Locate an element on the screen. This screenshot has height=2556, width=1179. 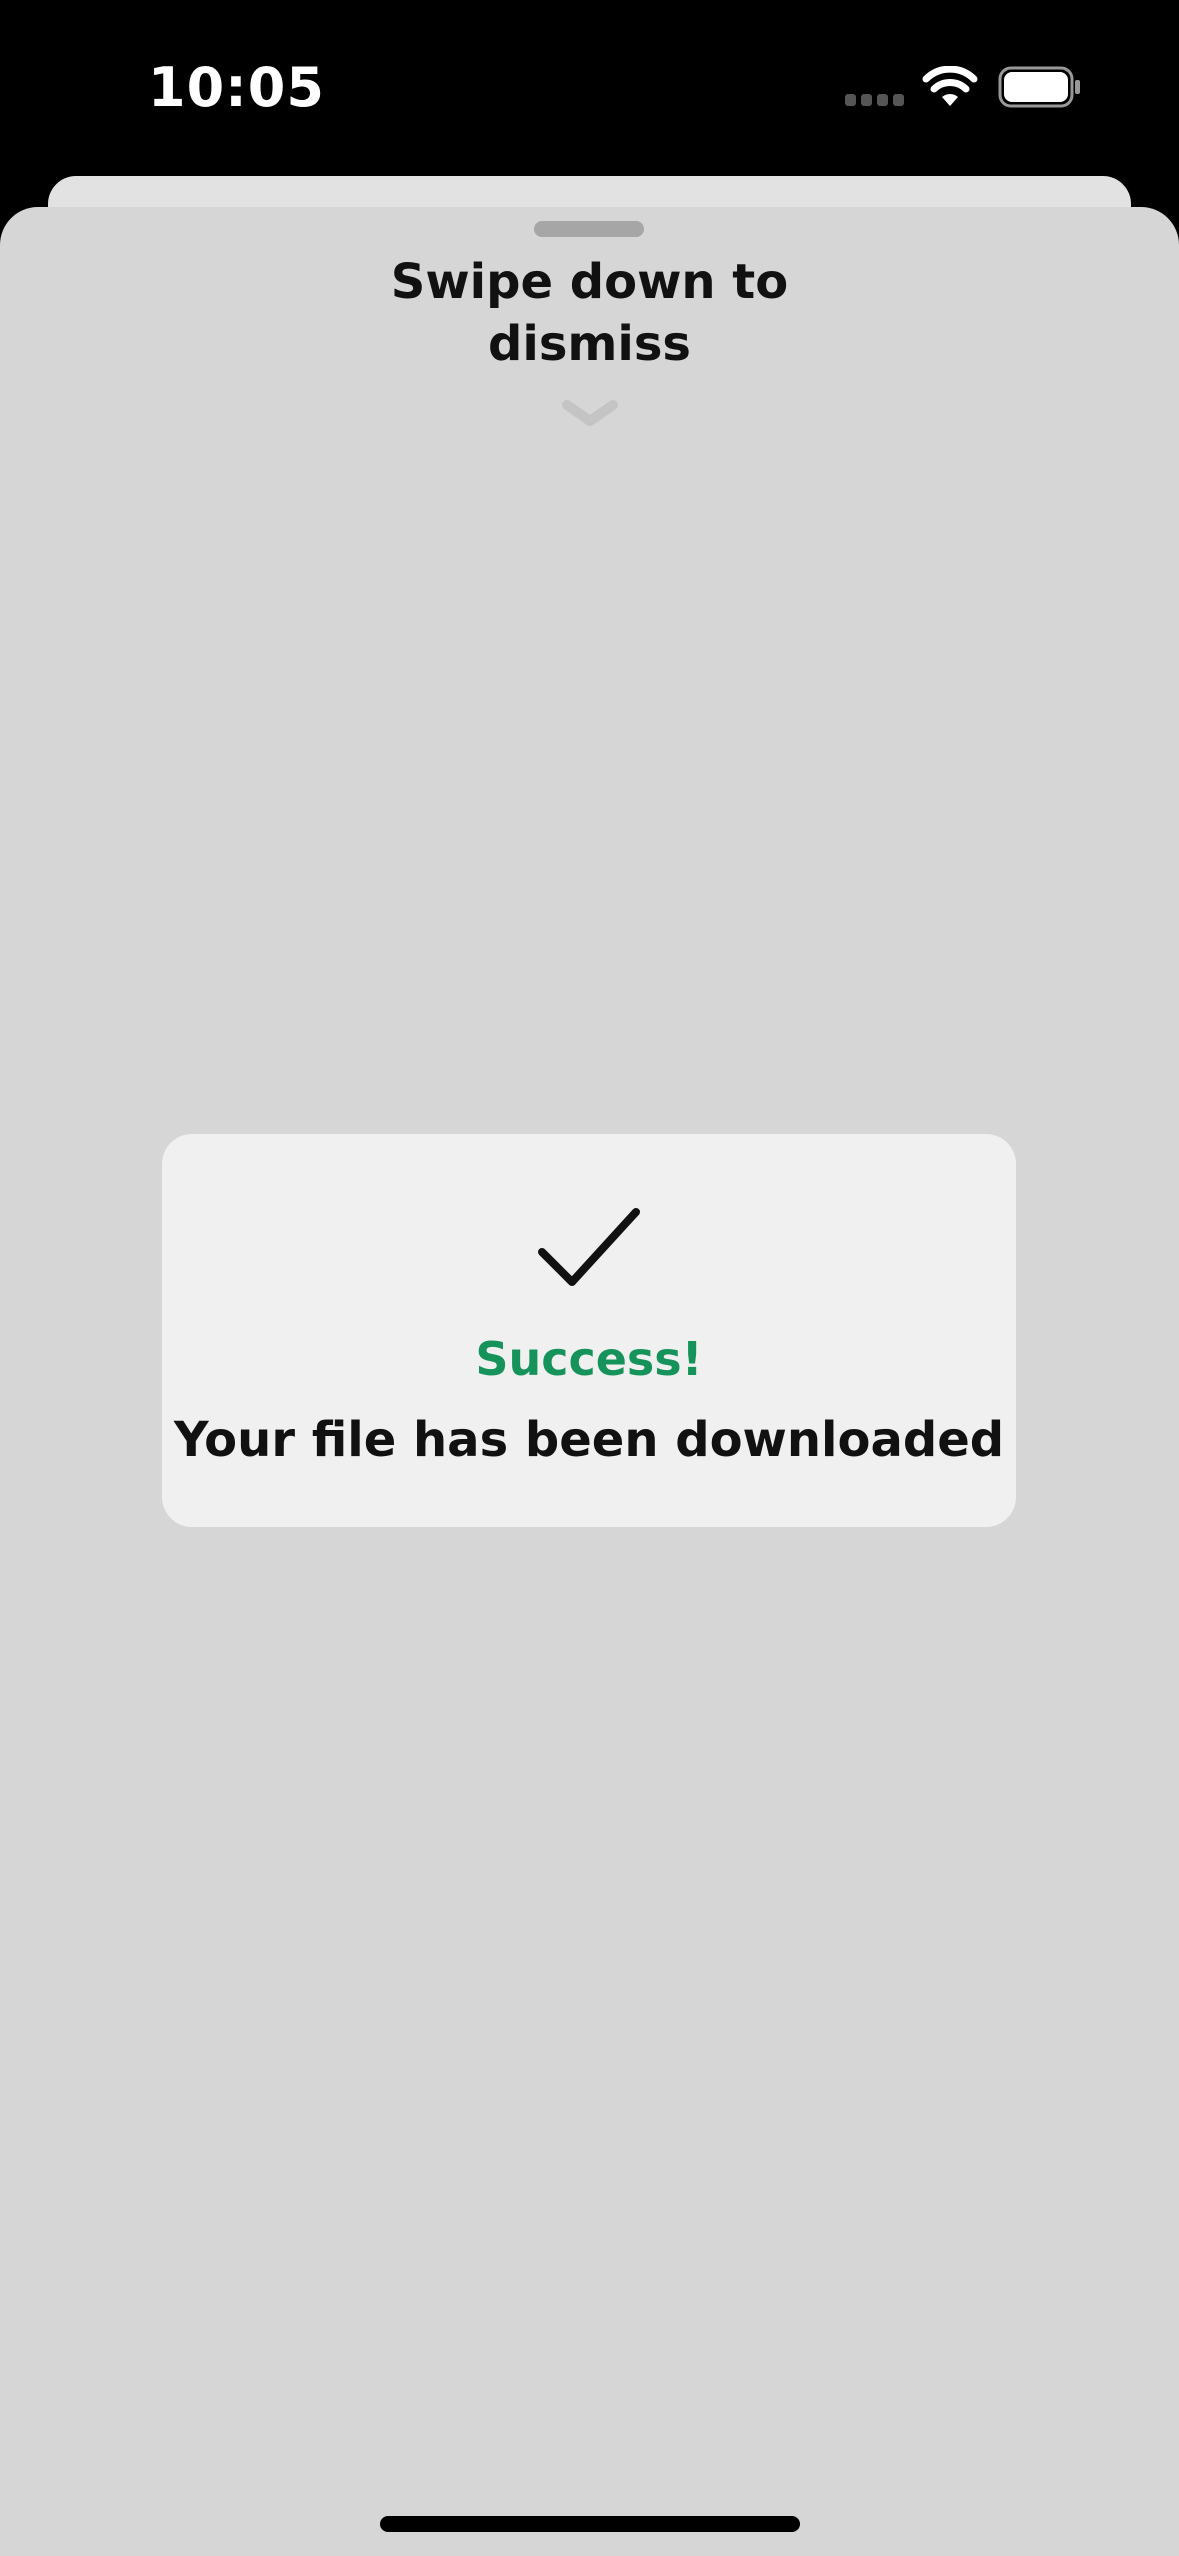
success-message: Your file has been downloaded is located at coordinates (589, 1440).